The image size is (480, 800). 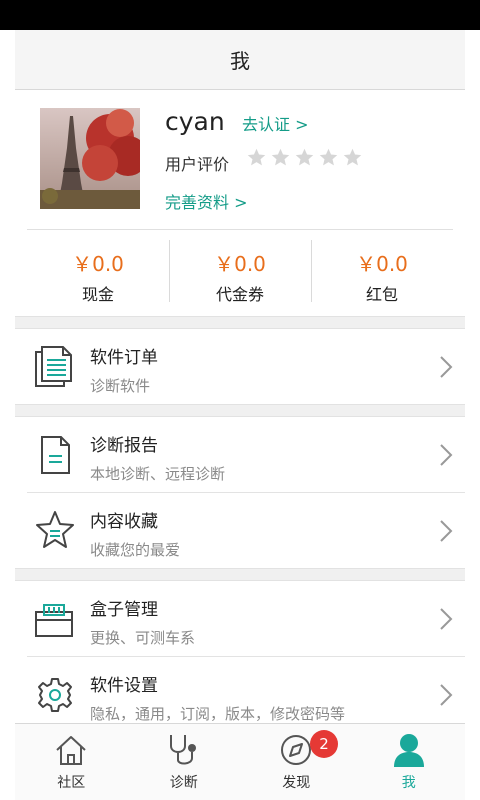 I want to click on complete-profile-link: 完善资料 >, so click(x=206, y=201).